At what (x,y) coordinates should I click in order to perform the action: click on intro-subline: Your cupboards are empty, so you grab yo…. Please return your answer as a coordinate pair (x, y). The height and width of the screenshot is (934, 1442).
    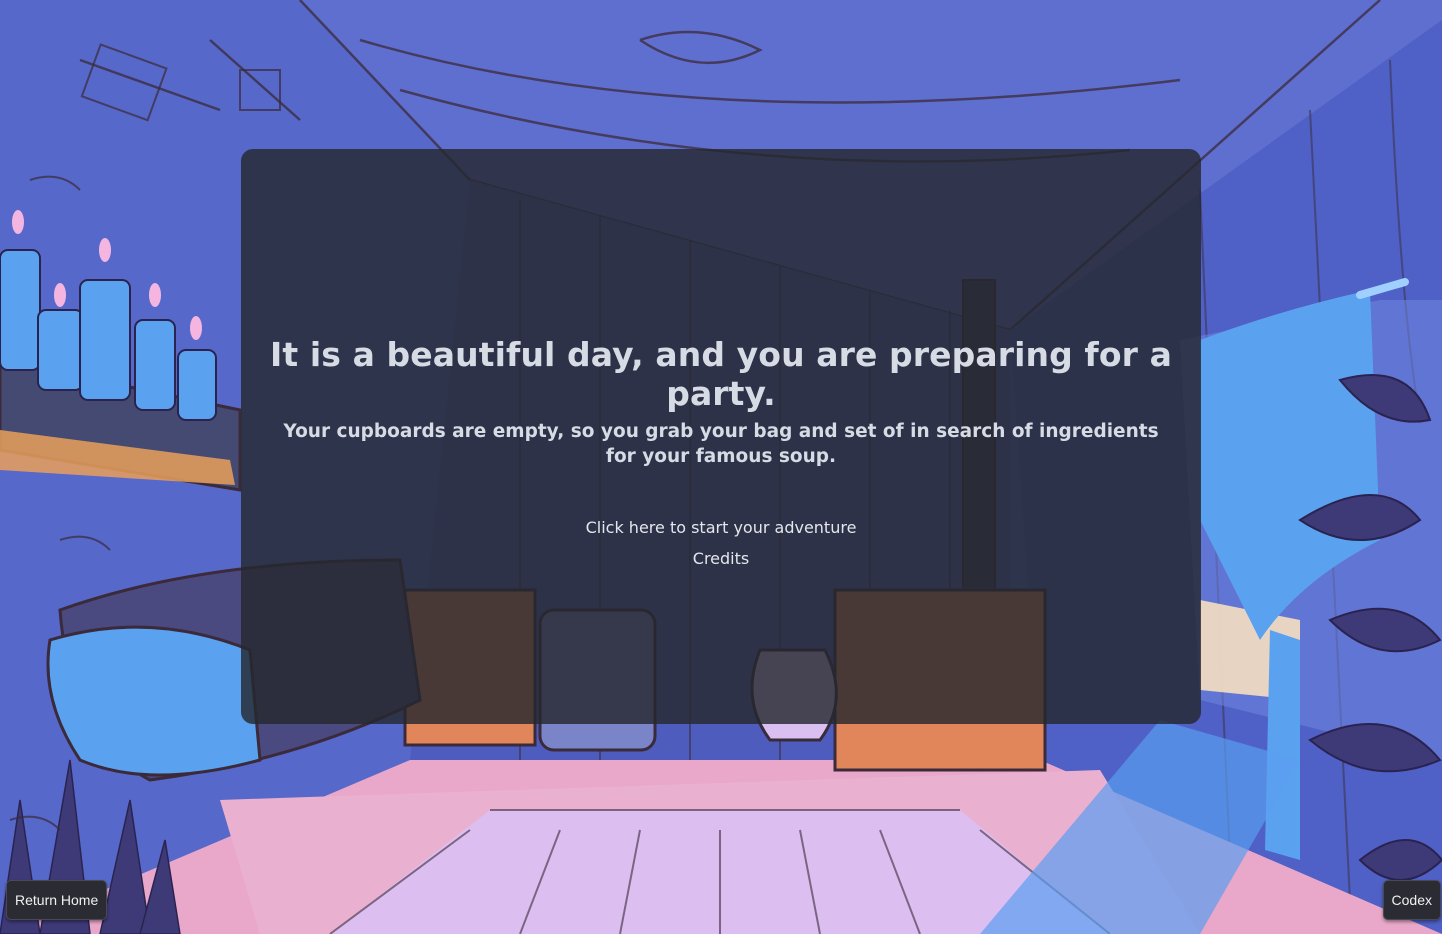
    Looking at the image, I should click on (721, 444).